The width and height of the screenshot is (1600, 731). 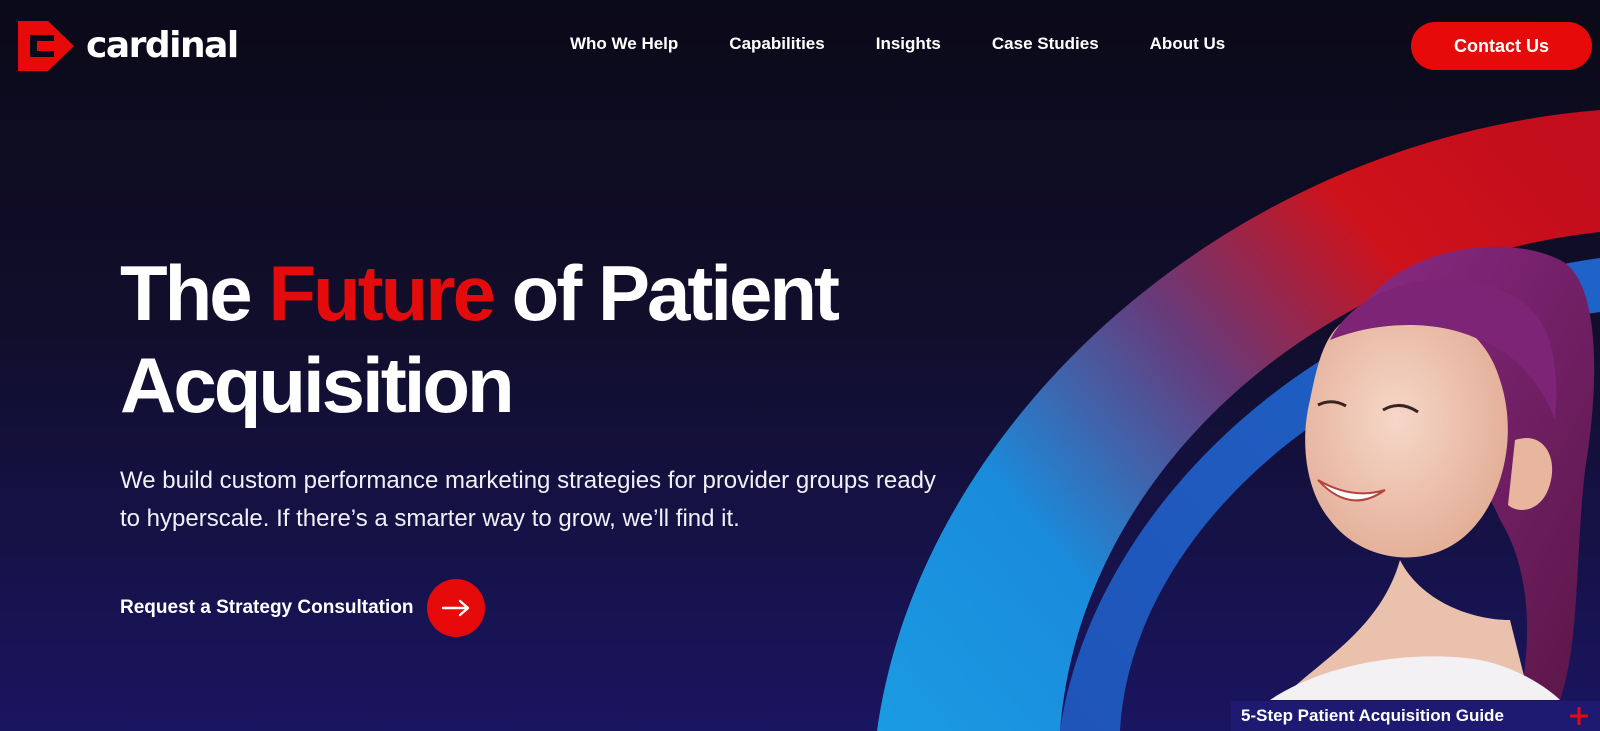 What do you see at coordinates (382, 293) in the screenshot?
I see `headline-accent: Future` at bounding box center [382, 293].